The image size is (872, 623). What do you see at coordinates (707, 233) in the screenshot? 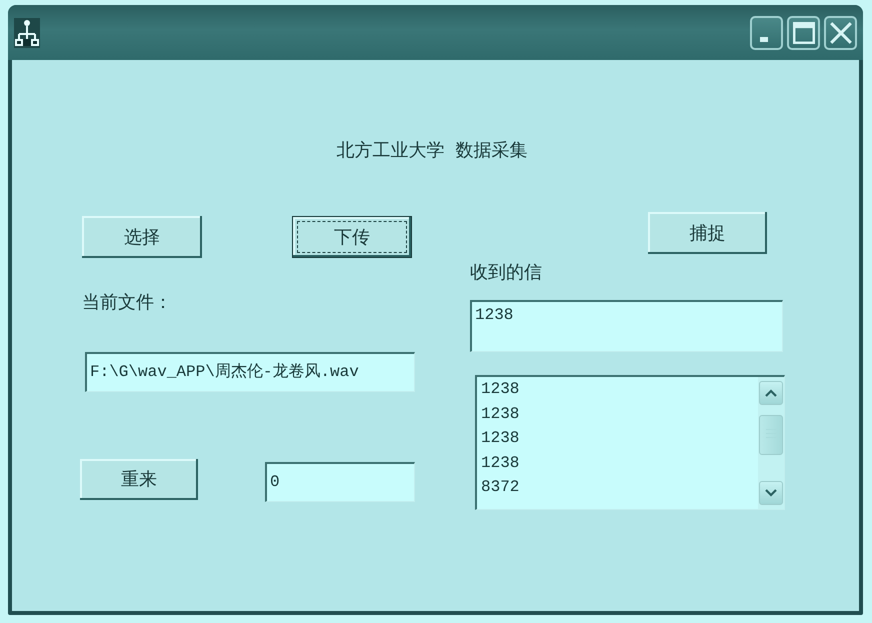
I see `capture-button: 捕捉` at bounding box center [707, 233].